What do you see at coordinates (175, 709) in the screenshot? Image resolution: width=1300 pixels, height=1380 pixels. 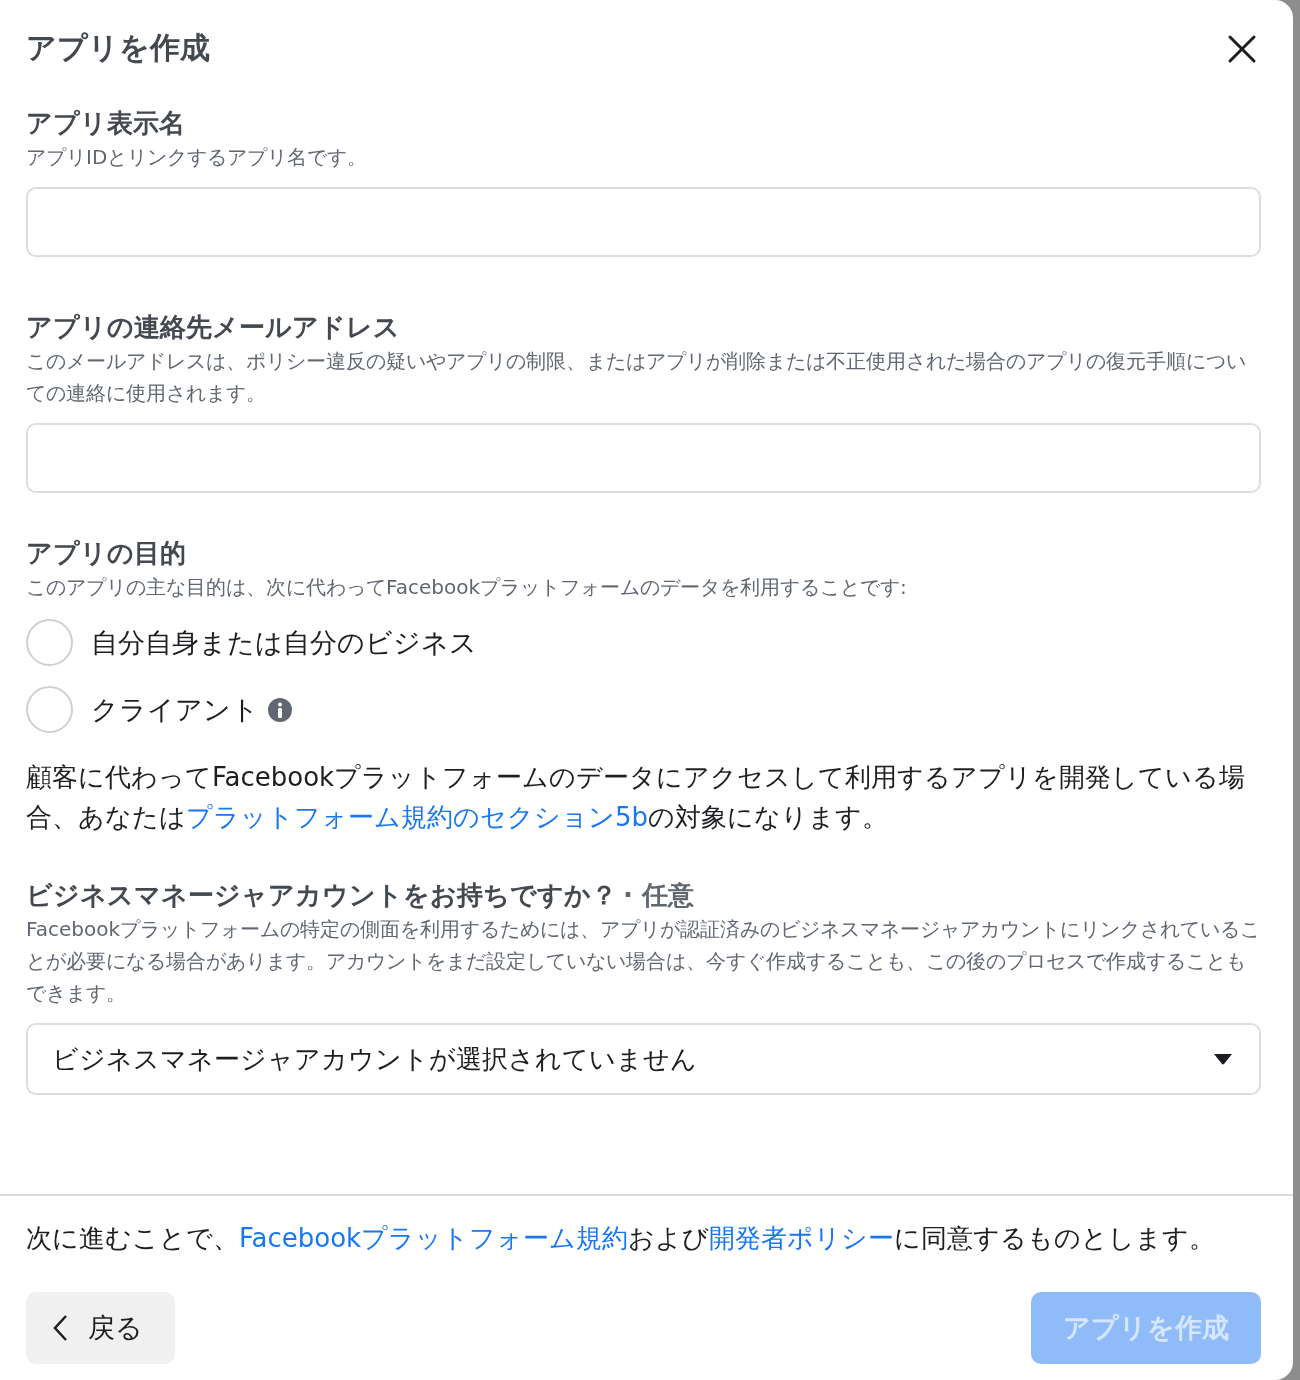 I see `radio-label: クライアント` at bounding box center [175, 709].